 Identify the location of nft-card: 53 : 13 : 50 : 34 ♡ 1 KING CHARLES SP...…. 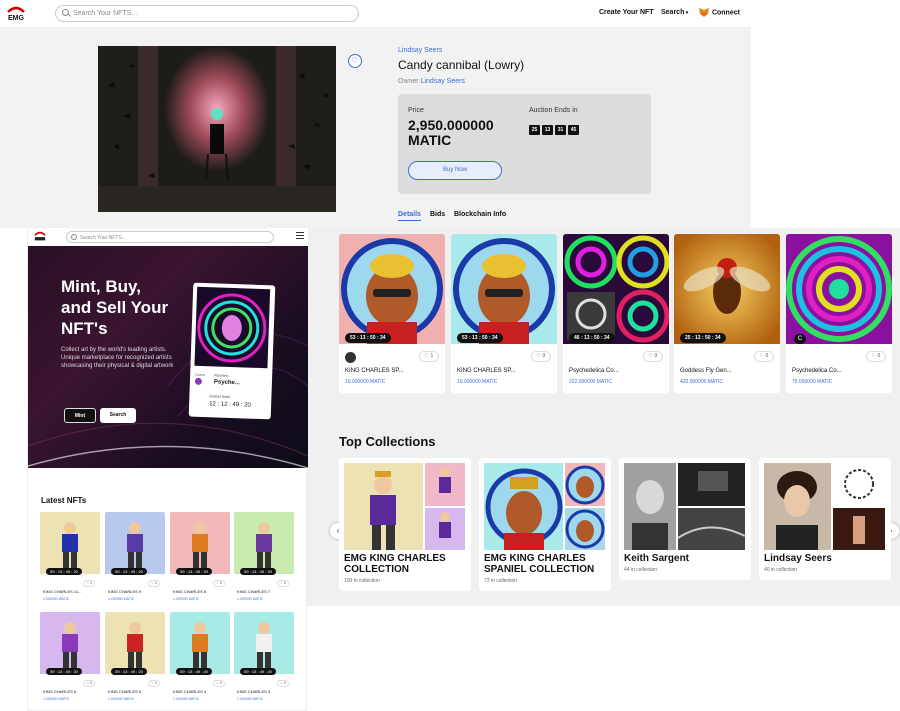
(392, 313).